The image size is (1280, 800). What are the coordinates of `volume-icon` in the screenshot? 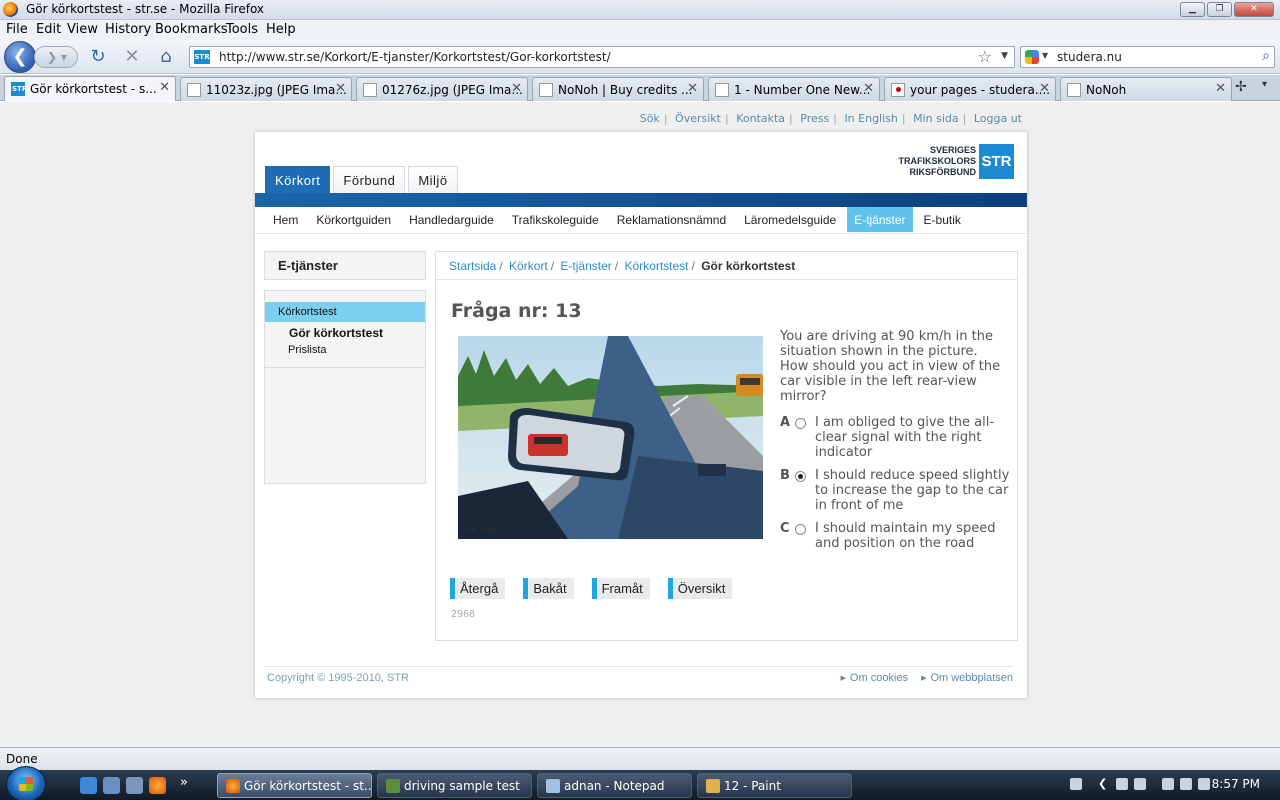 It's located at (1204, 784).